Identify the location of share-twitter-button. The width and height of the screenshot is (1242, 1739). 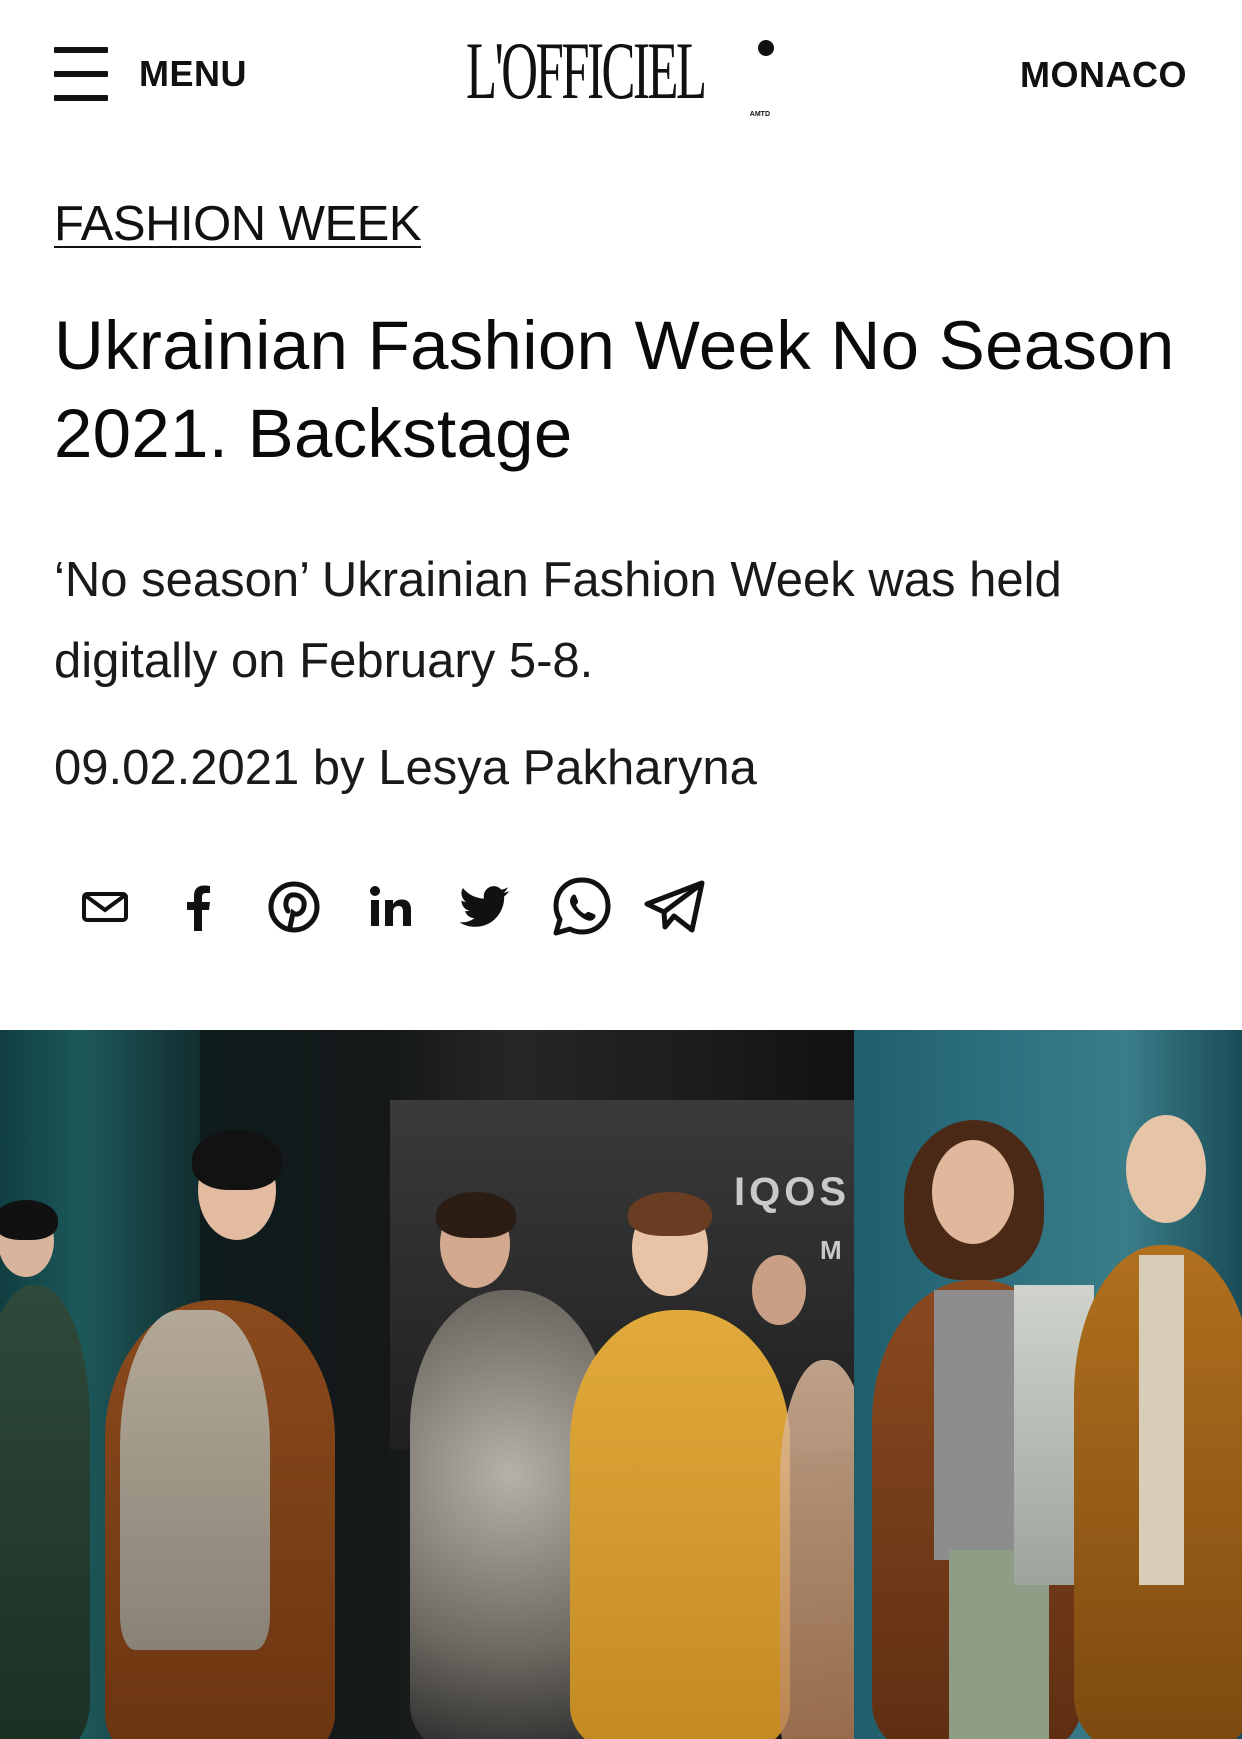
(485, 907).